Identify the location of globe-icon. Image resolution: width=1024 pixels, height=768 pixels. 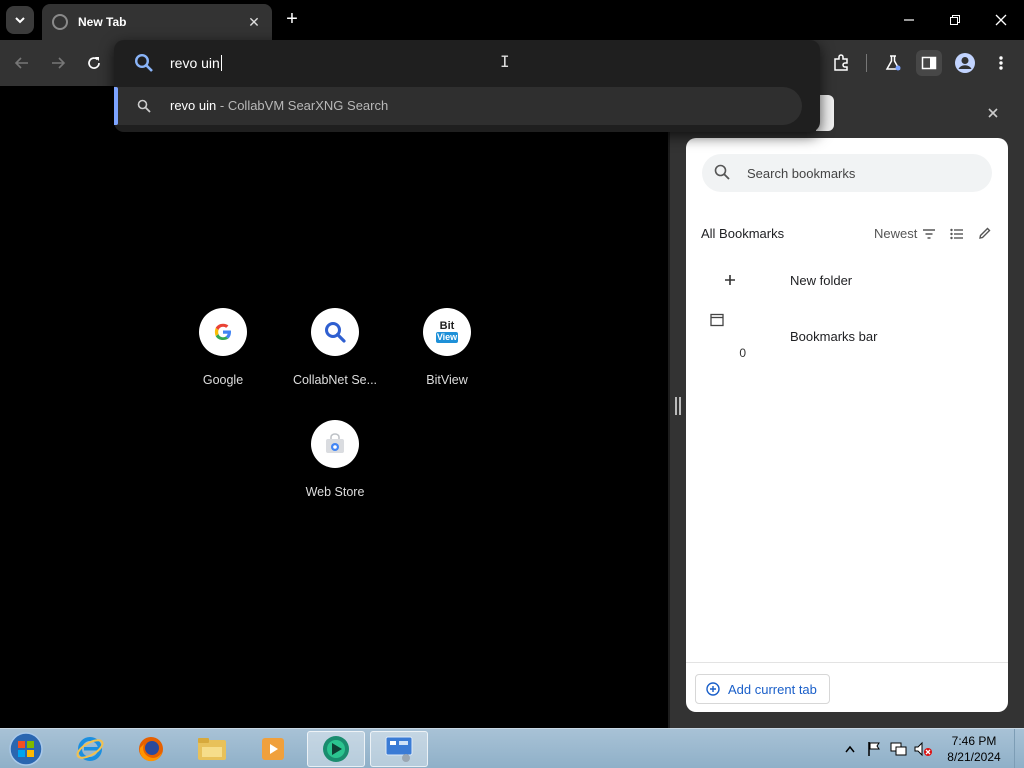
(60, 22).